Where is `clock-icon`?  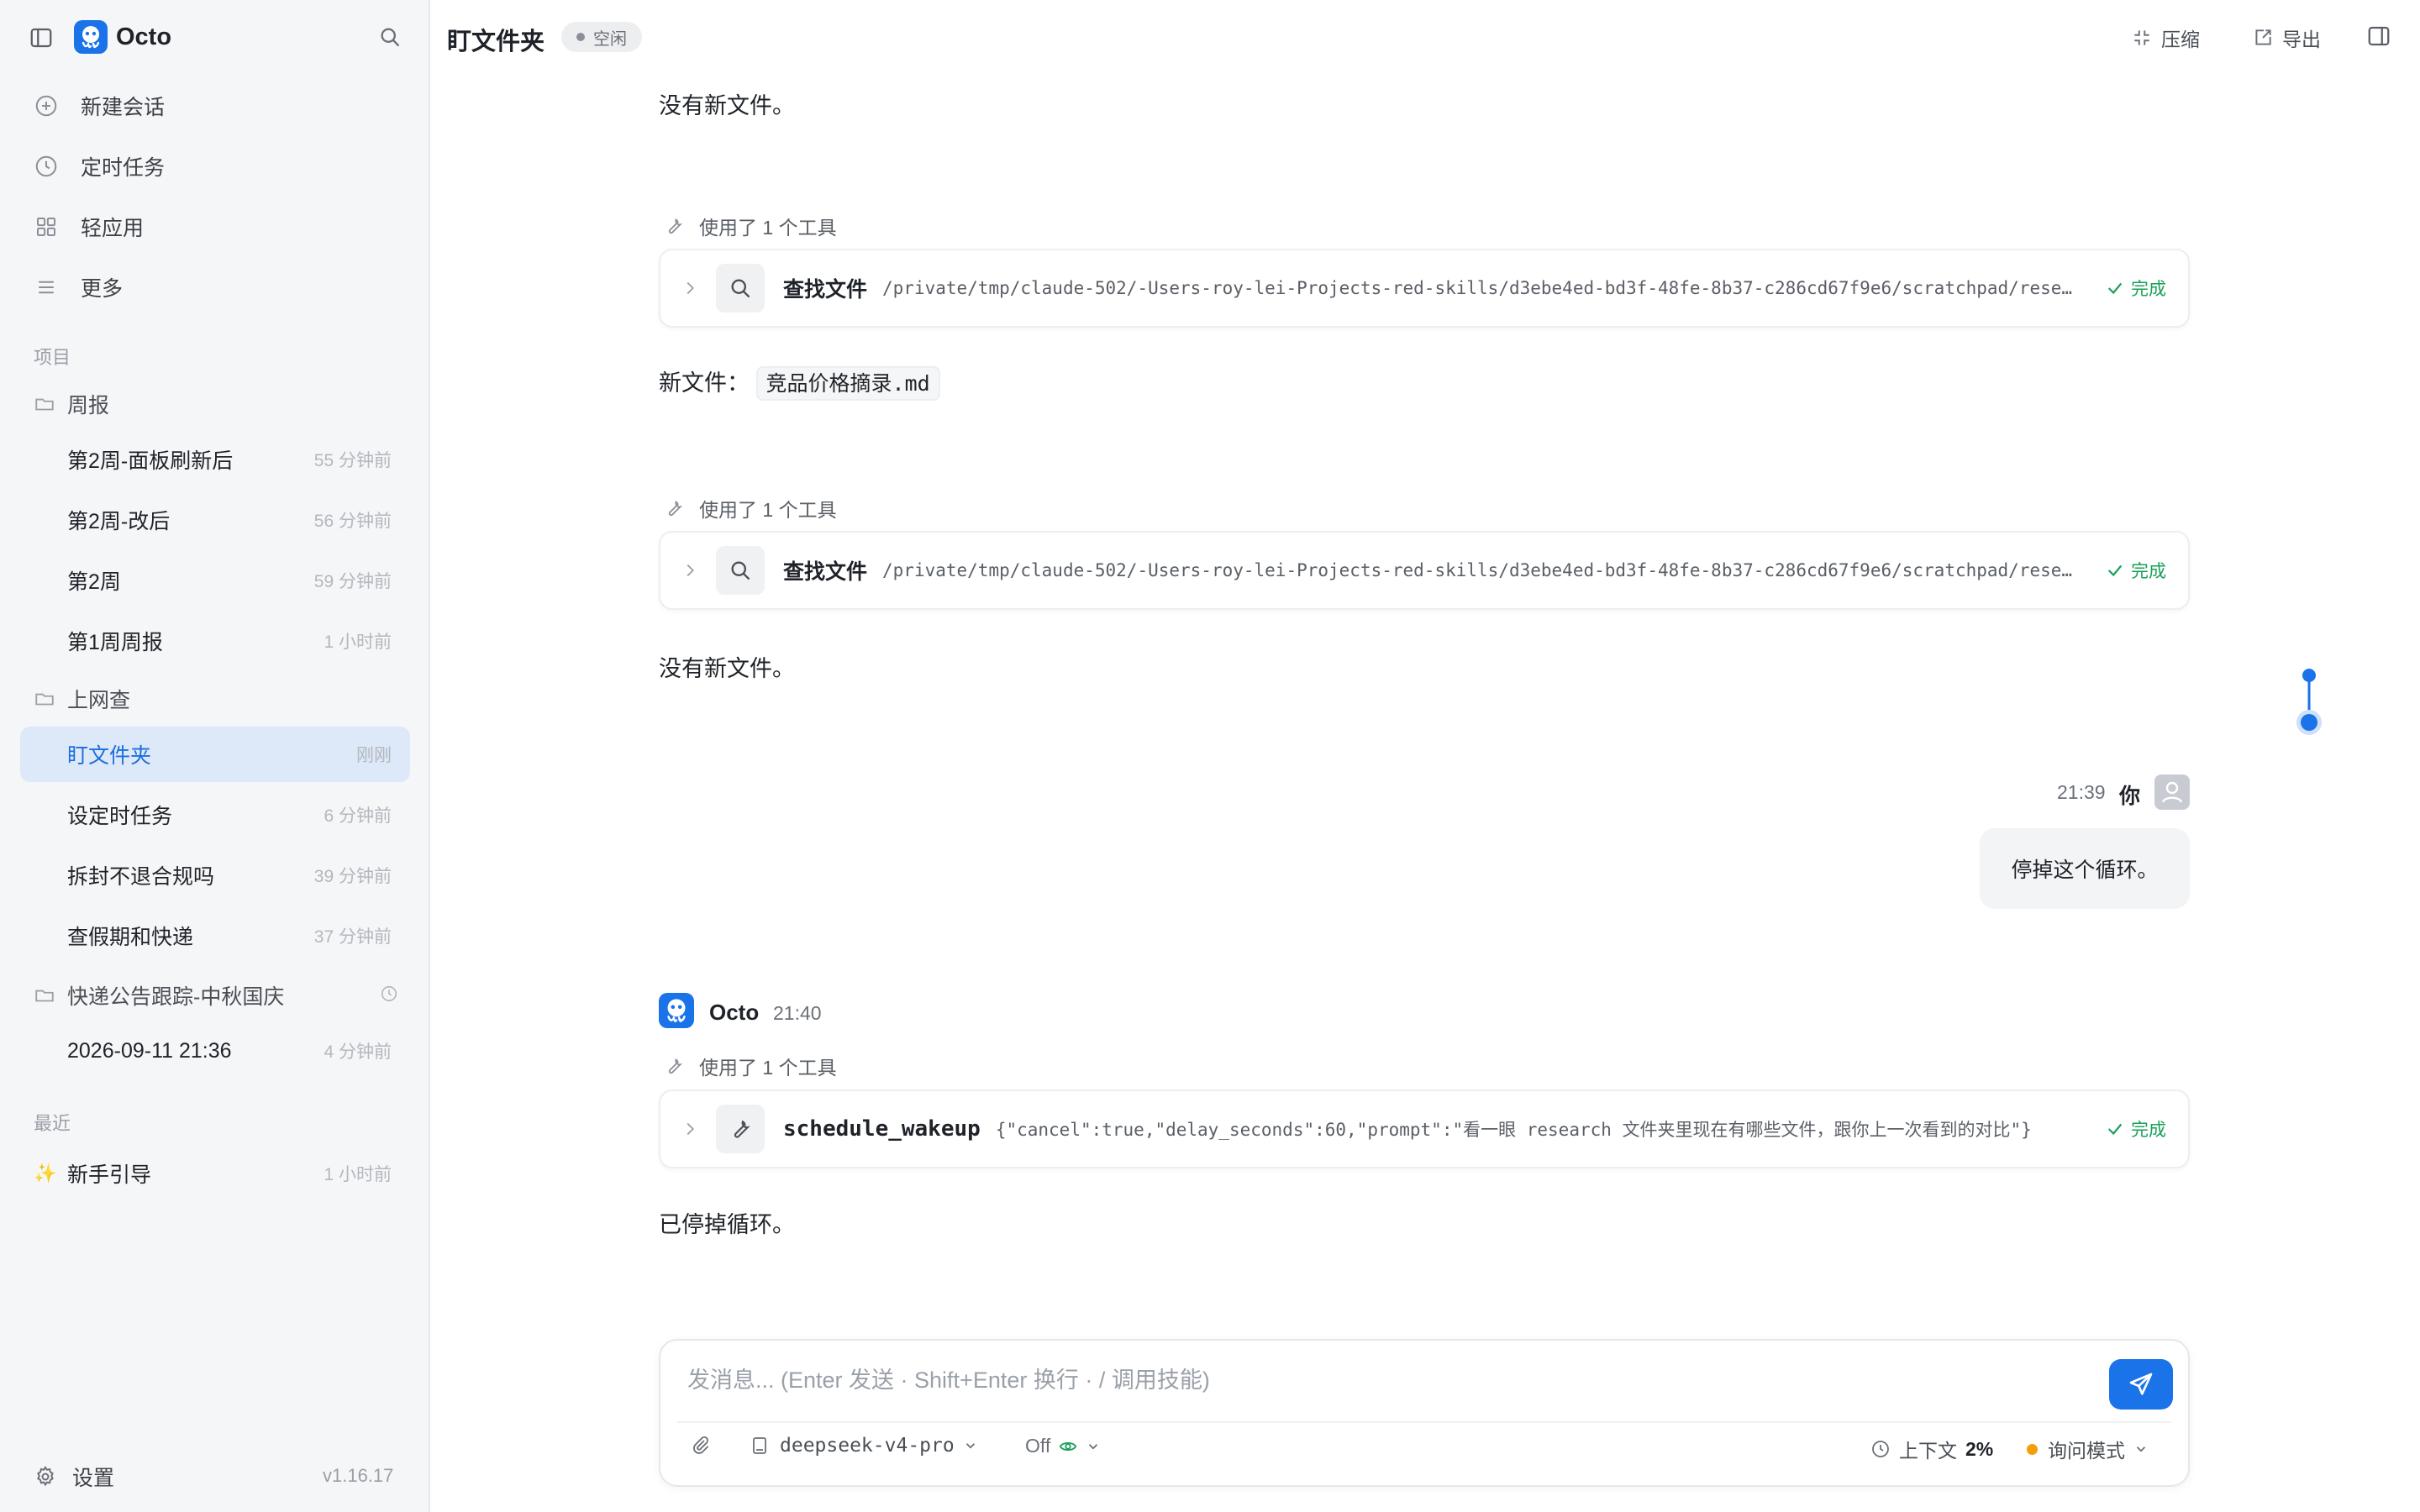
clock-icon is located at coordinates (46, 166).